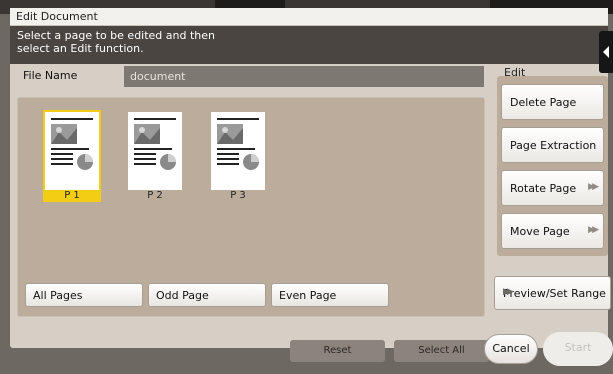  Describe the element at coordinates (72, 196) in the screenshot. I see `page-thumbnail-label: P 1` at that location.